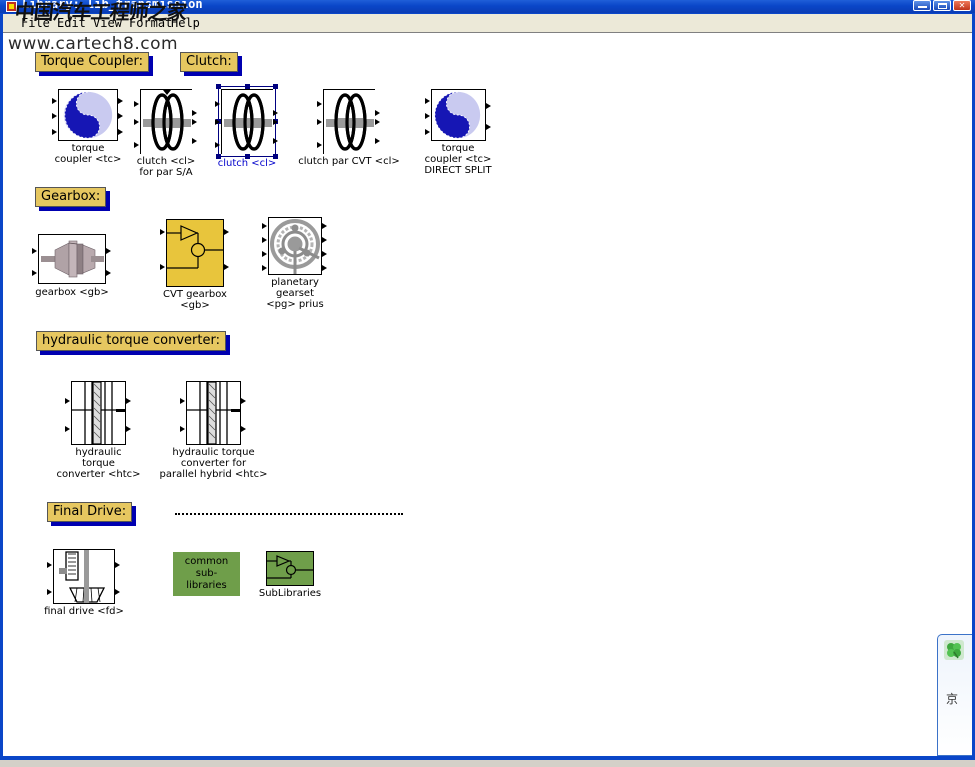 The image size is (975, 767). Describe the element at coordinates (84, 611) in the screenshot. I see `block-caption: final drive <fd>` at that location.